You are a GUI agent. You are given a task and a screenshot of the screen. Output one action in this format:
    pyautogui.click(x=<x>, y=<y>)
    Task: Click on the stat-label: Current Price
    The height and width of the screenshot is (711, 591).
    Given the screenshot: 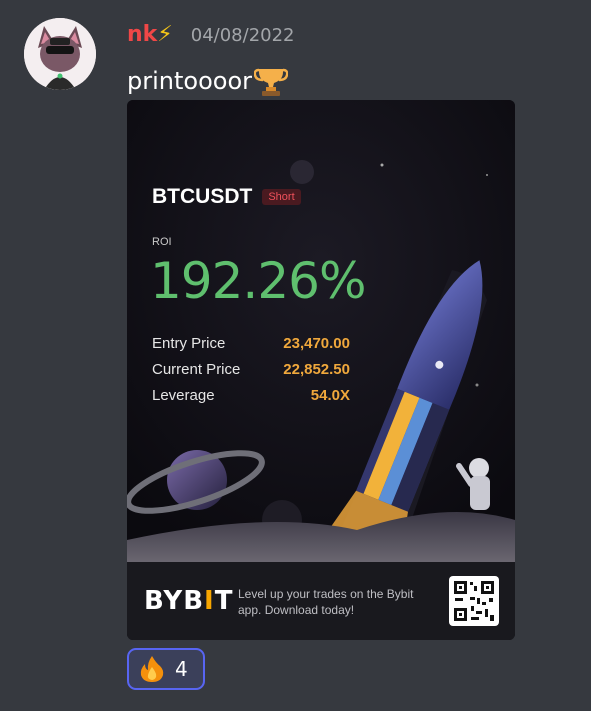 What is the action you would take?
    pyautogui.click(x=196, y=369)
    